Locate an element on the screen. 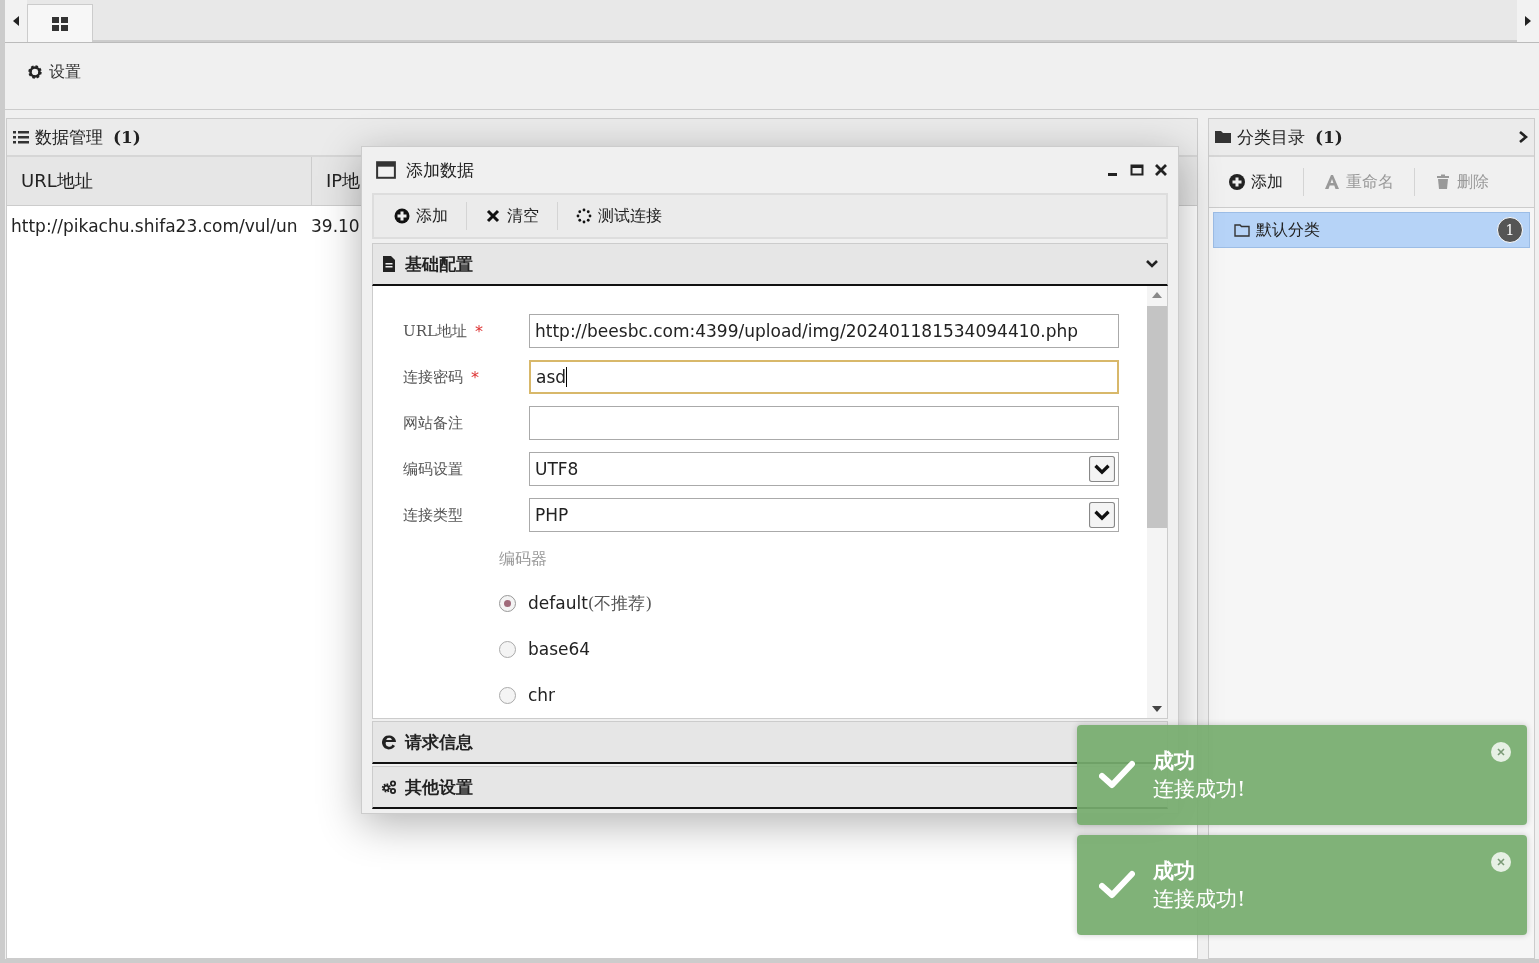  toast-title: 成功 is located at coordinates (1174, 871).